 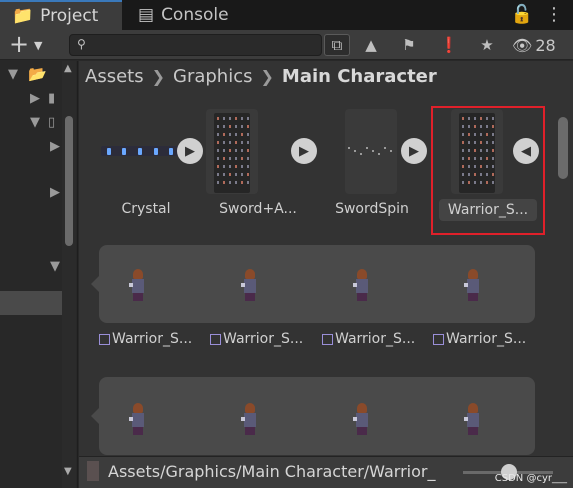 What do you see at coordinates (554, 14) in the screenshot?
I see `more-options-icon: ⋮` at bounding box center [554, 14].